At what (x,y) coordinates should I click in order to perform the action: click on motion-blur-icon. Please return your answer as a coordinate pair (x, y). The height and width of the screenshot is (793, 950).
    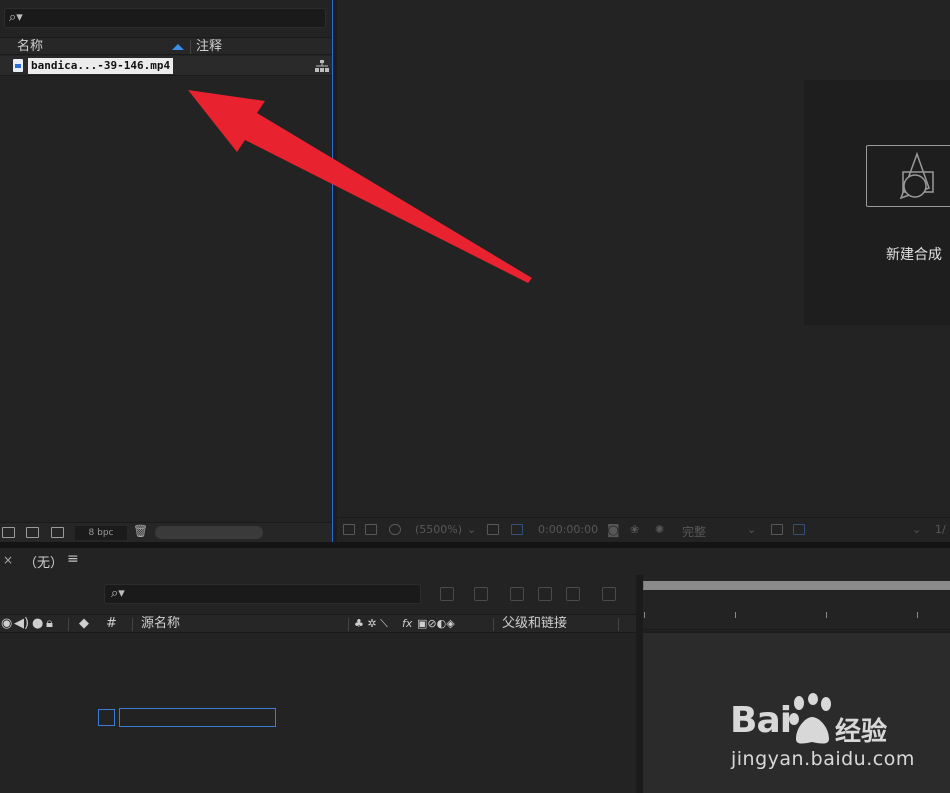
    Looking at the image, I should click on (573, 594).